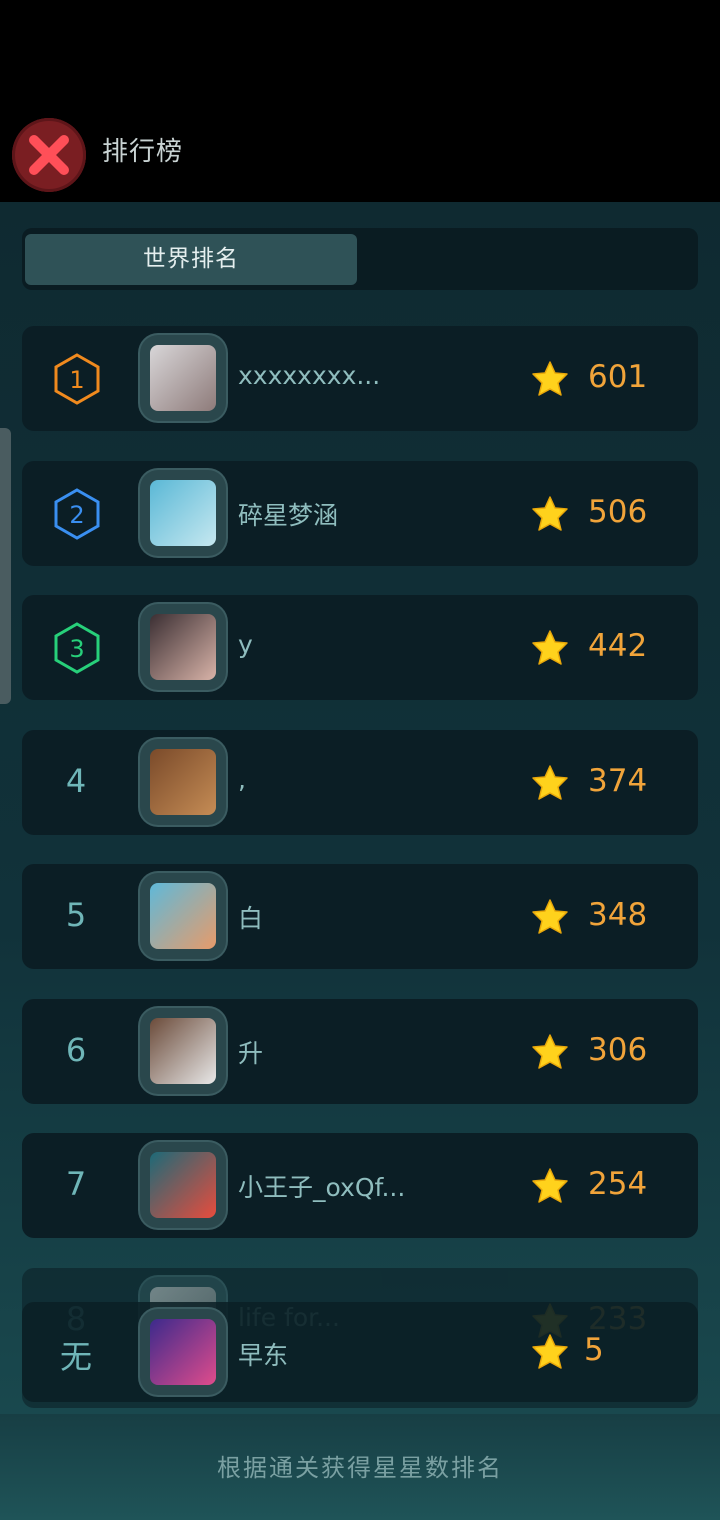 This screenshot has height=1520, width=720. What do you see at coordinates (76, 1184) in the screenshot?
I see `rank-number: 7` at bounding box center [76, 1184].